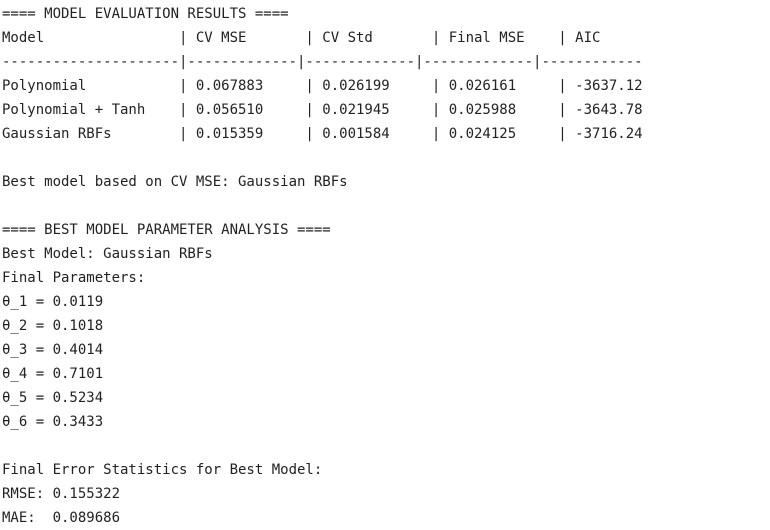 The height and width of the screenshot is (530, 770). Describe the element at coordinates (53, 422) in the screenshot. I see `parameter-line: θ_6 = 0.3433` at that location.